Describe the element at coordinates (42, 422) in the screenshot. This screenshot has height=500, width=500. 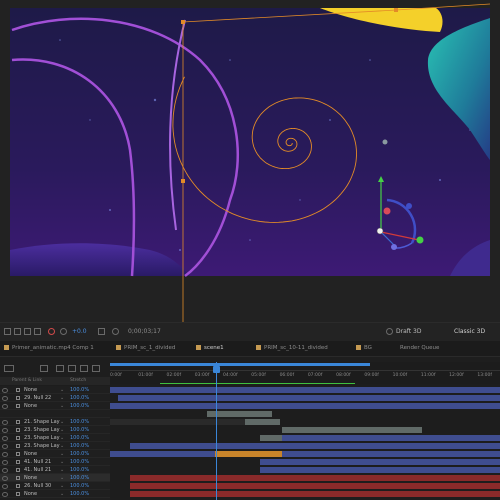
I see `parent-select: 21. Shape Lay` at that location.